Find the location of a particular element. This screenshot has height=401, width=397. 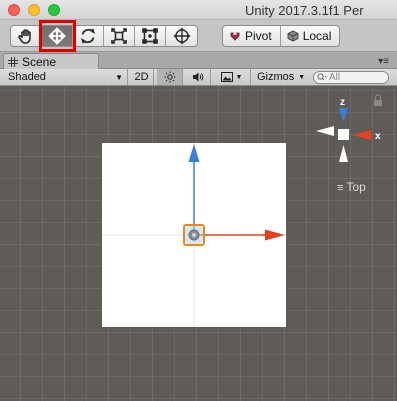

main-toolbar: Pivot Local is located at coordinates (198, 36).